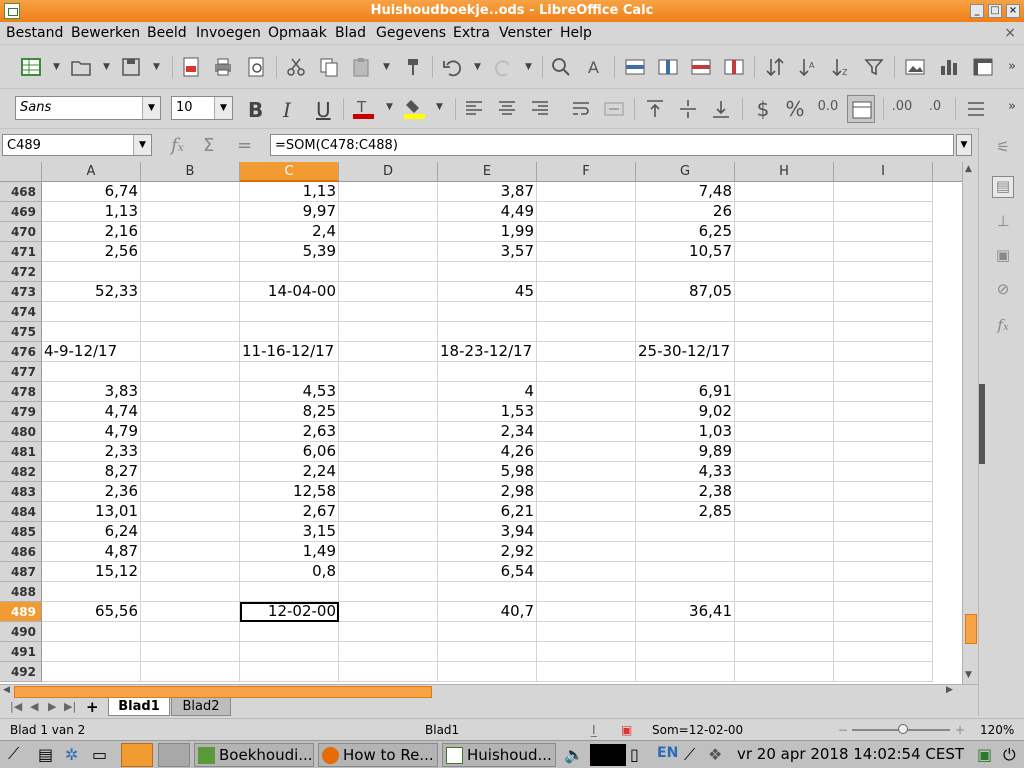 This screenshot has height=768, width=1024. Describe the element at coordinates (850, 754) in the screenshot. I see `clock: vr 20 apr 2018 14:02:54 CEST` at that location.